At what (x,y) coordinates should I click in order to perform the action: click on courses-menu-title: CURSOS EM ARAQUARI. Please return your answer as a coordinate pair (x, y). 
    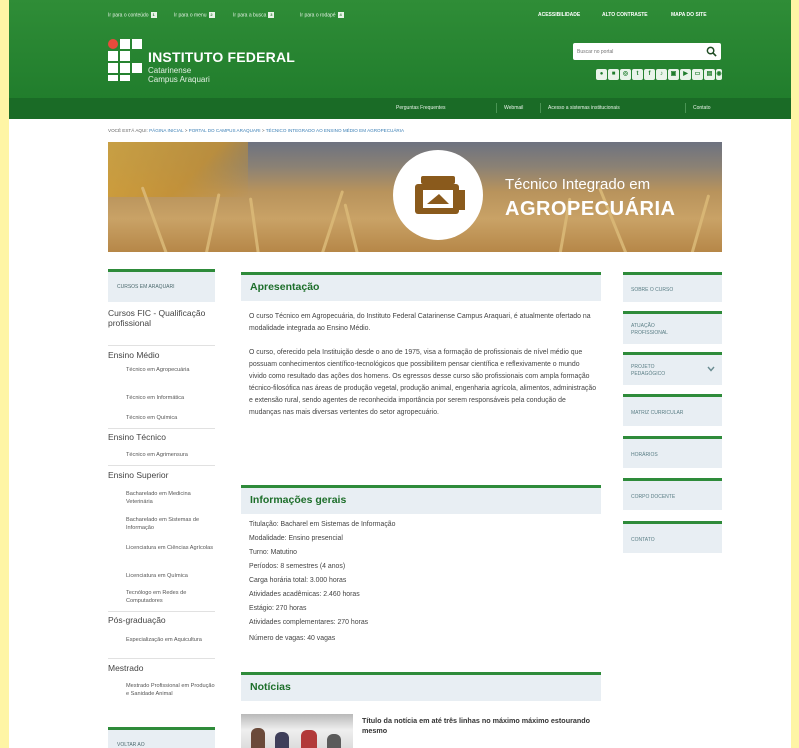
    Looking at the image, I should click on (146, 287).